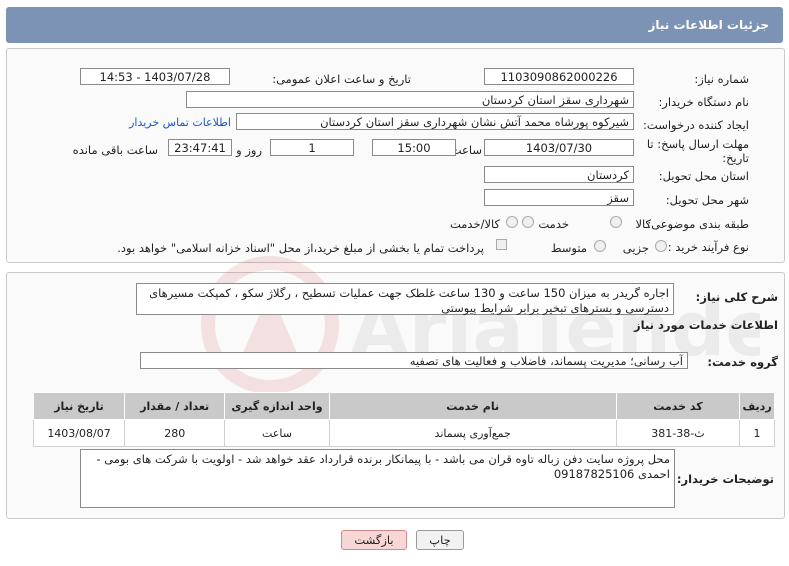 This screenshot has height=566, width=789. I want to click on category-goods-label: کالا, so click(643, 224).